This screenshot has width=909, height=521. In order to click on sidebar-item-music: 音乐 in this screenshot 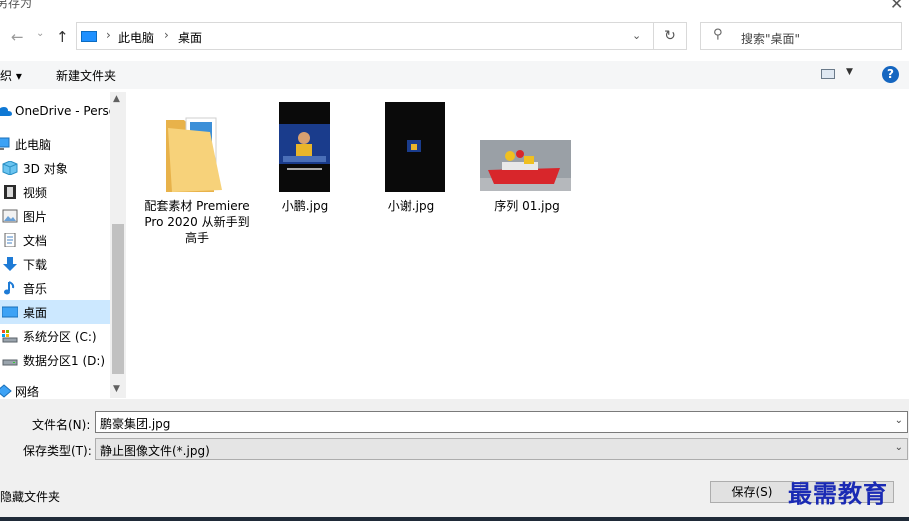, I will do `click(55, 288)`.